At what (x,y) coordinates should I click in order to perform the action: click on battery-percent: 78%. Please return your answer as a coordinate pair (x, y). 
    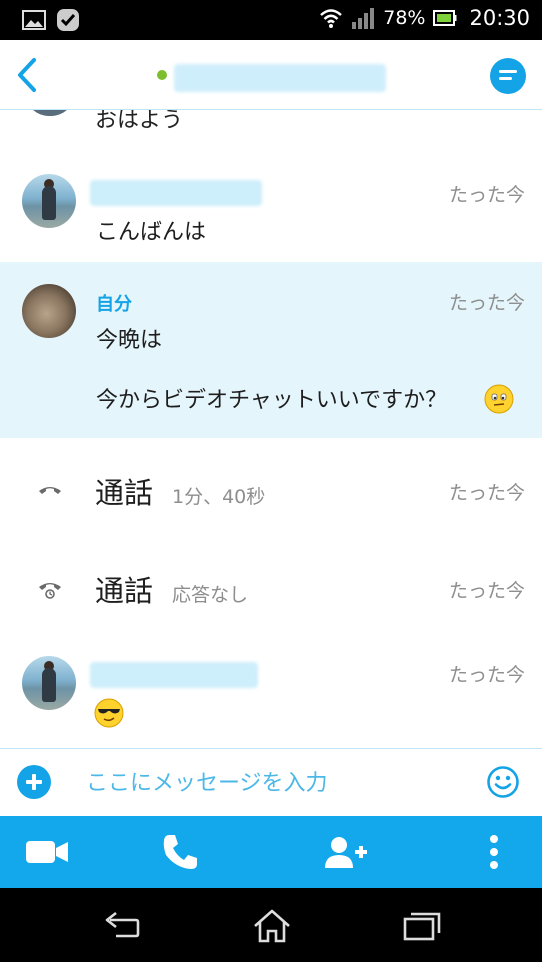
    Looking at the image, I should click on (404, 18).